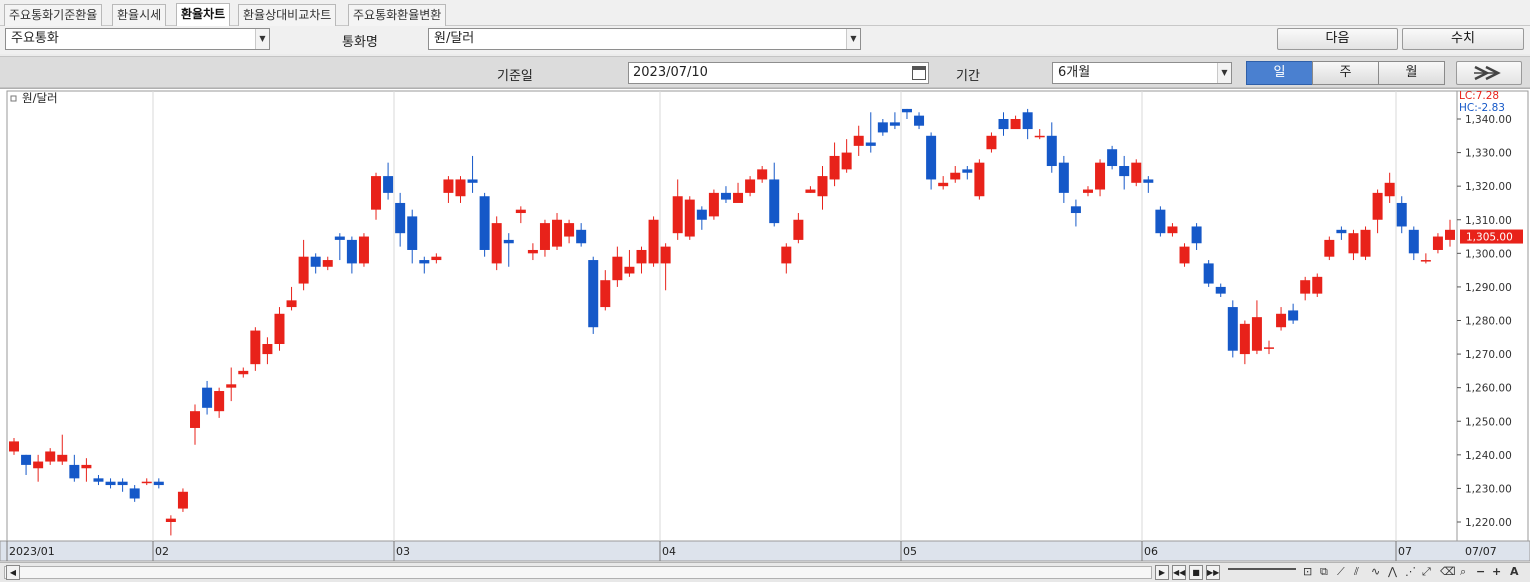 This screenshot has height=582, width=1530. I want to click on tab-rate-chart: 환율차트, so click(203, 15).